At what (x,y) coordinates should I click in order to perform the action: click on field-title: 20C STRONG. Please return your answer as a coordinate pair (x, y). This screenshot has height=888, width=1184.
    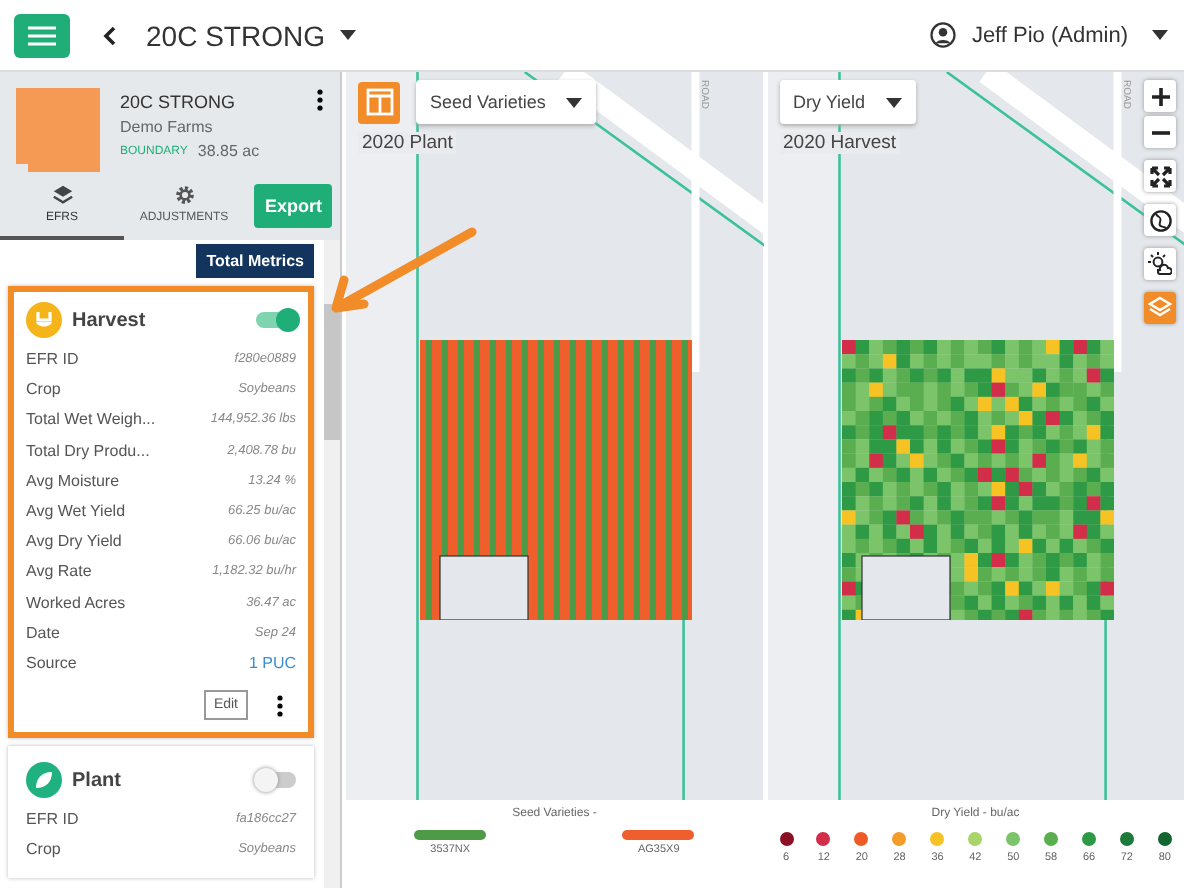
    Looking at the image, I should click on (235, 35).